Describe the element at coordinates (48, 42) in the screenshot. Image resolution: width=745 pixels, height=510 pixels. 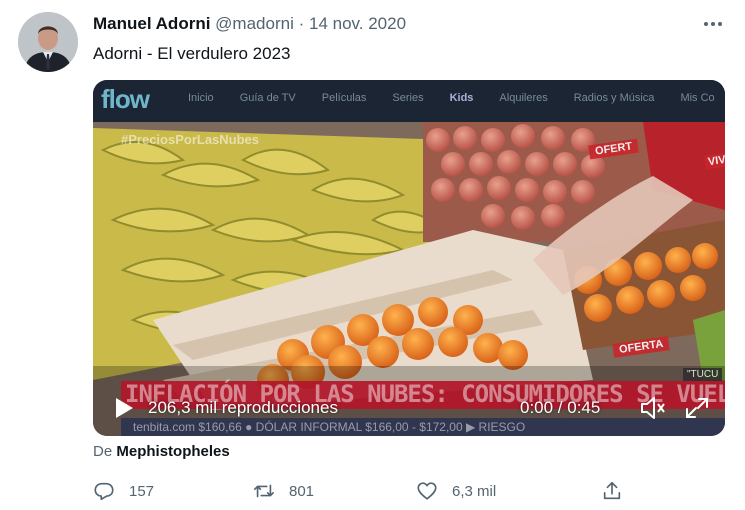
I see `avatar` at that location.